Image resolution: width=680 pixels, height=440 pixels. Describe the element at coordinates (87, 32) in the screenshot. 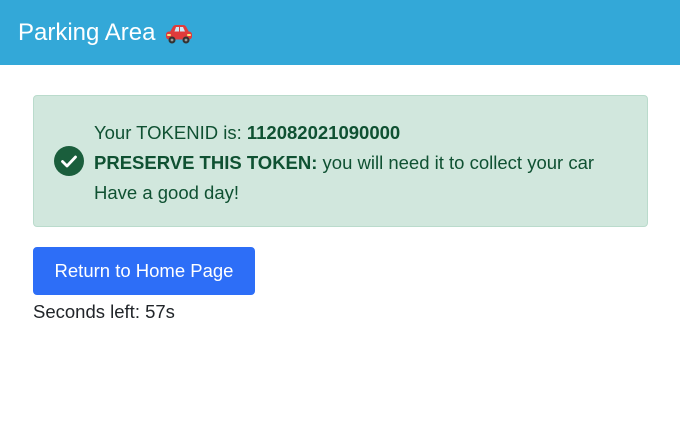

I see `brand-title: Parking Area` at that location.